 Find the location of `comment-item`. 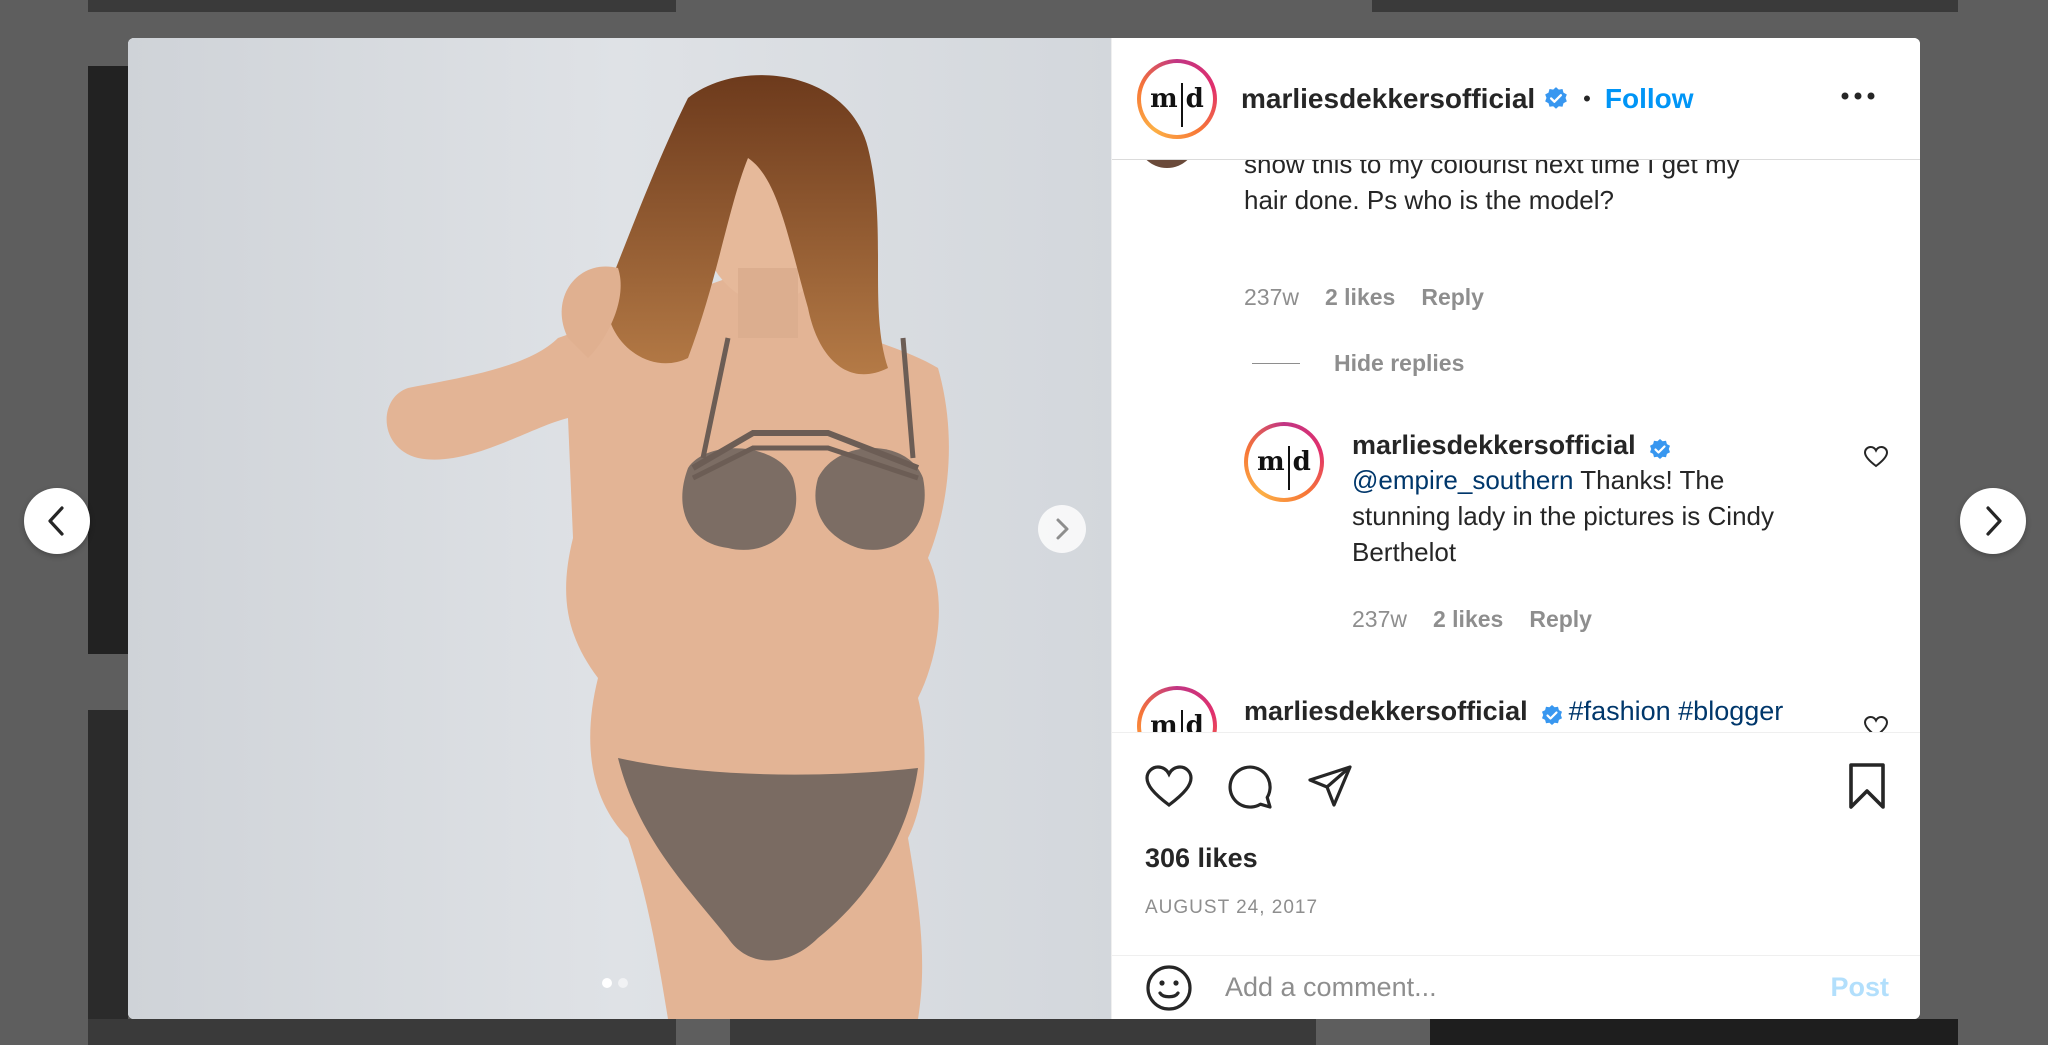

comment-item is located at coordinates (1167, 164).